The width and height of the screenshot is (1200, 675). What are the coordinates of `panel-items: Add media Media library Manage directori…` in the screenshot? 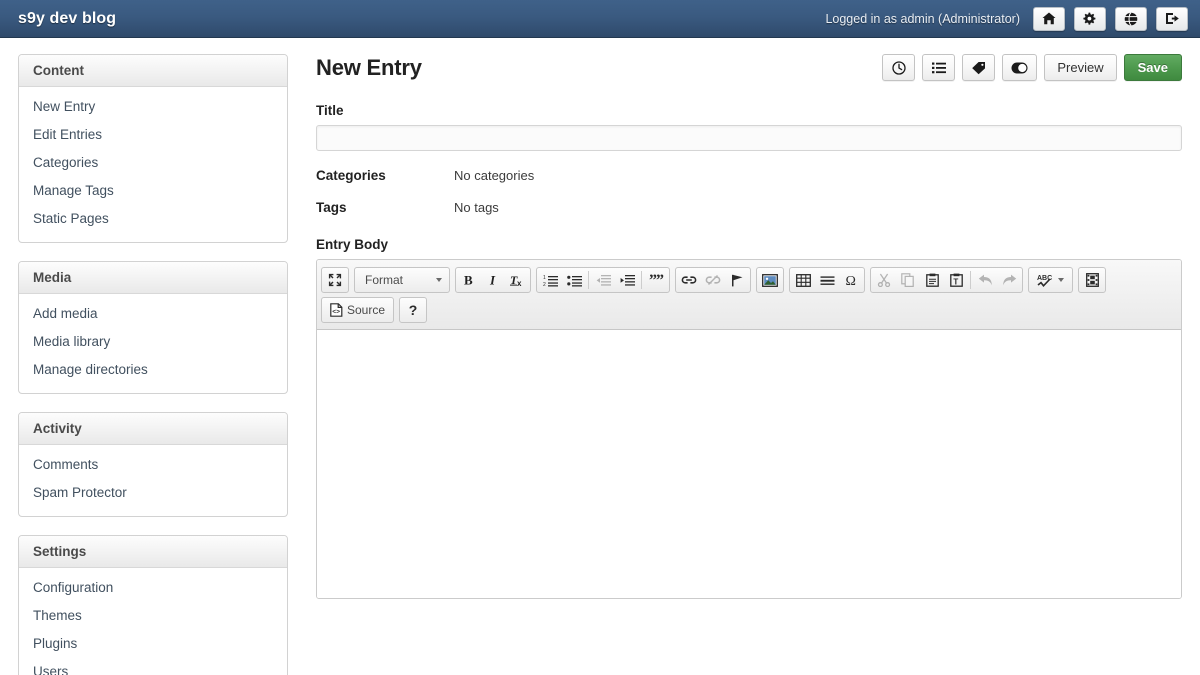 It's located at (153, 343).